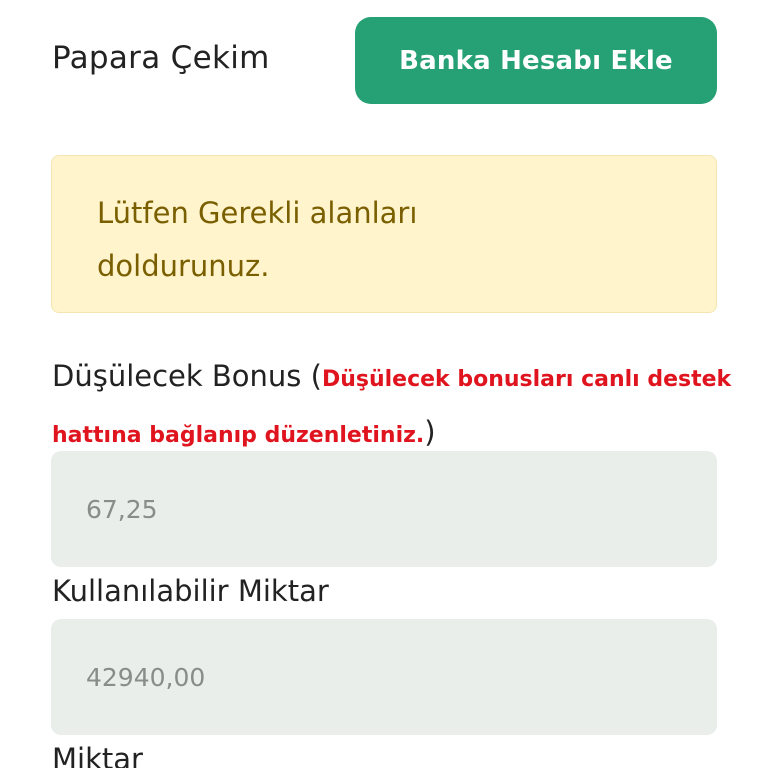  I want to click on available-amount-value: 42940,00, so click(146, 677).